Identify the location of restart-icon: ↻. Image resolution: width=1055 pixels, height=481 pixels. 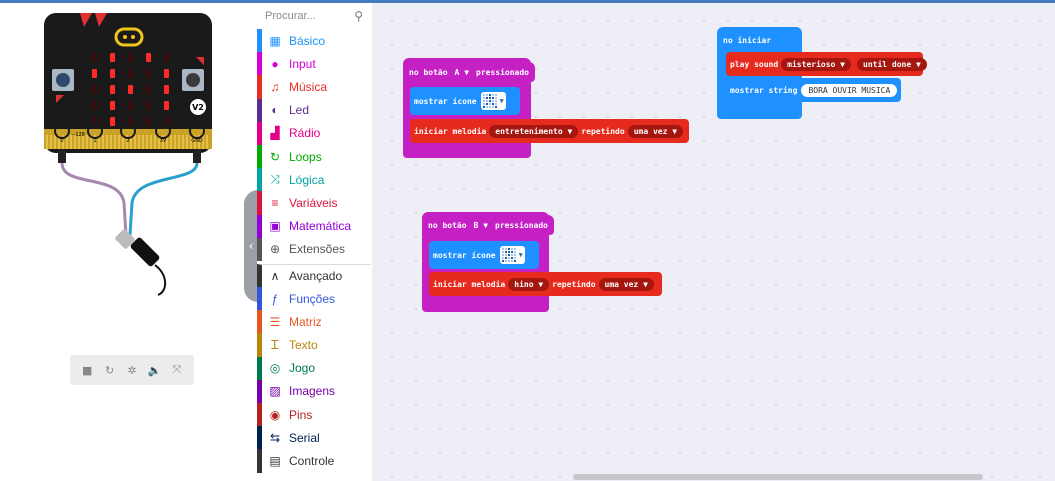
(110, 370).